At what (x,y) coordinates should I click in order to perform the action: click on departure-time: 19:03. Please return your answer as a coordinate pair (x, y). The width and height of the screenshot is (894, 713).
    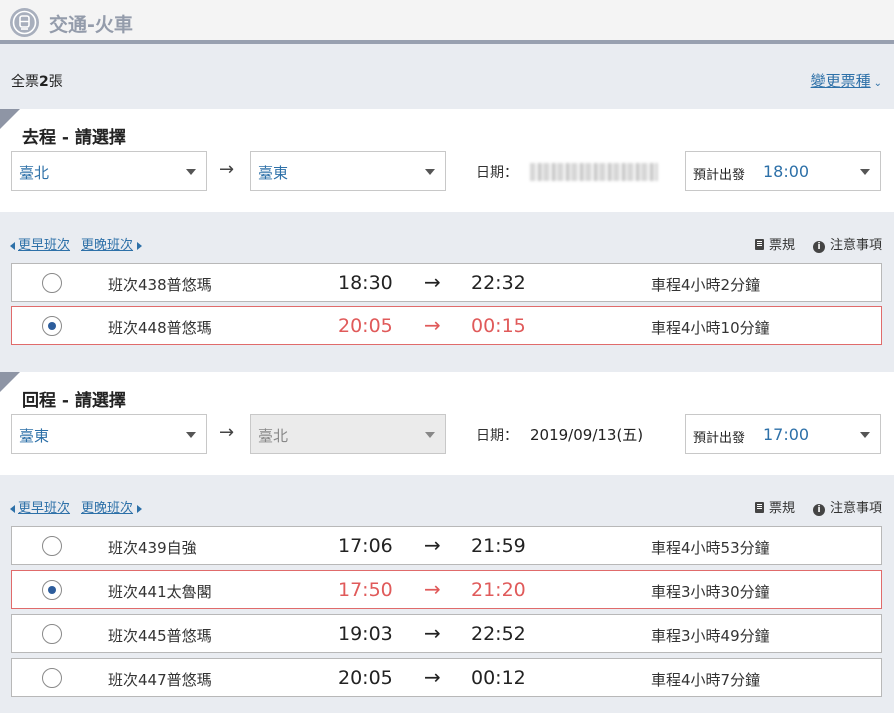
    Looking at the image, I should click on (365, 634).